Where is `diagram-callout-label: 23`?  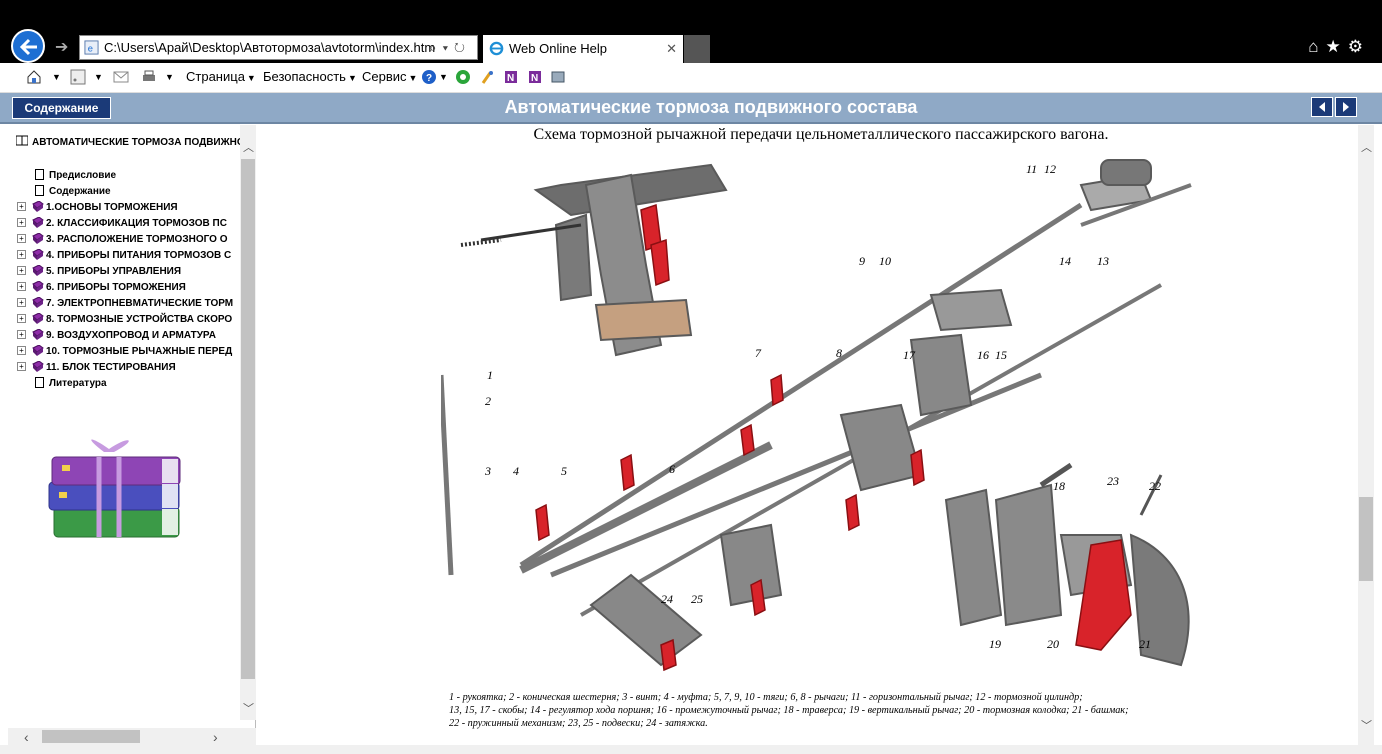
diagram-callout-label: 23 is located at coordinates (1113, 481).